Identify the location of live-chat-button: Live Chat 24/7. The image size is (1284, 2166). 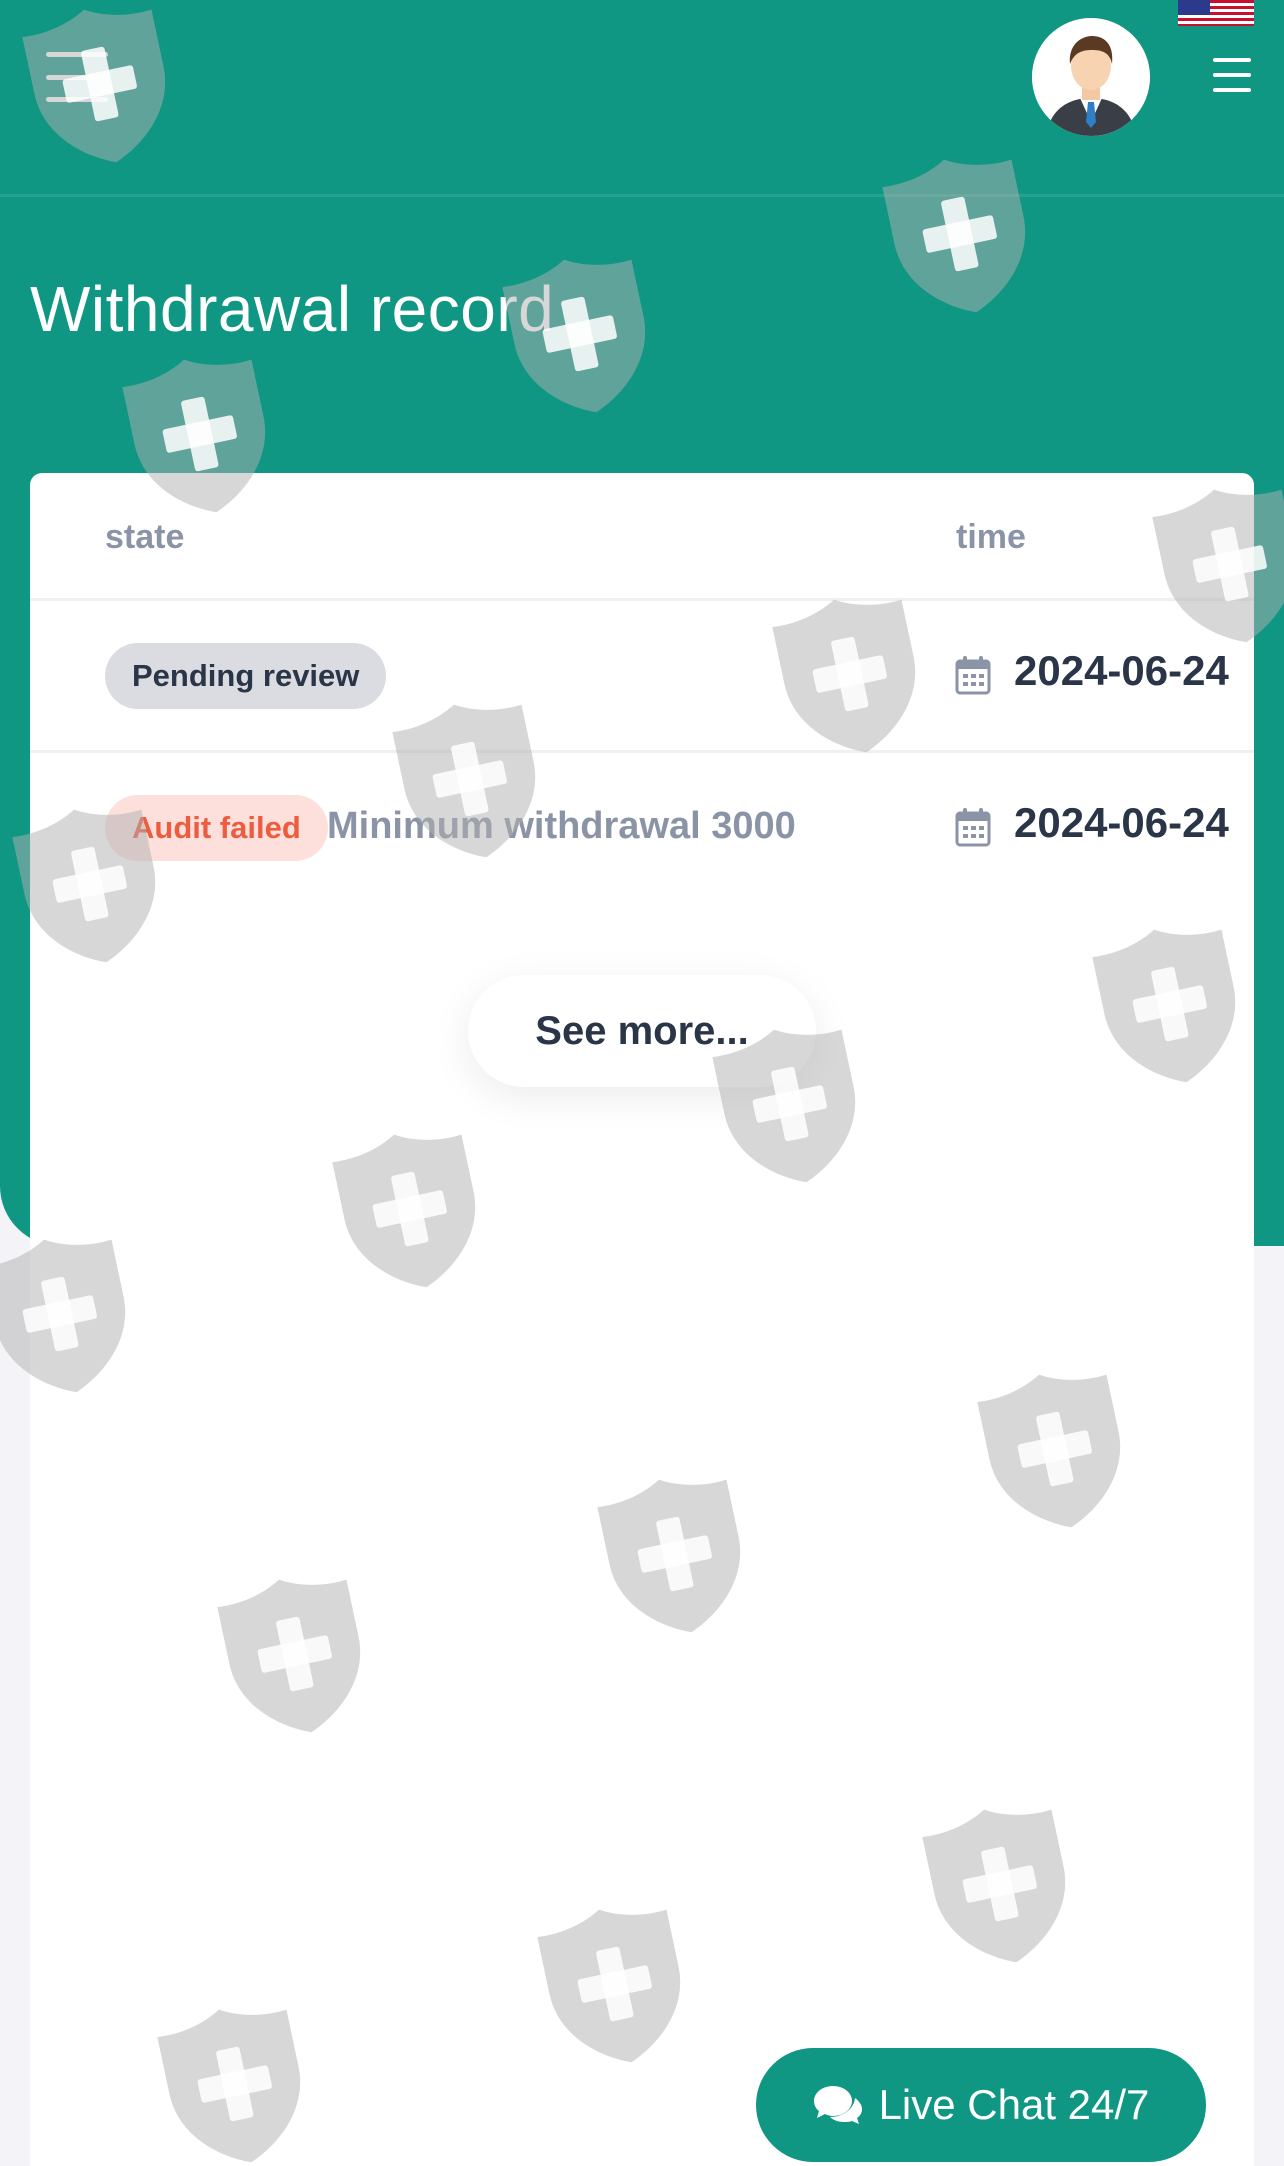
(981, 2105).